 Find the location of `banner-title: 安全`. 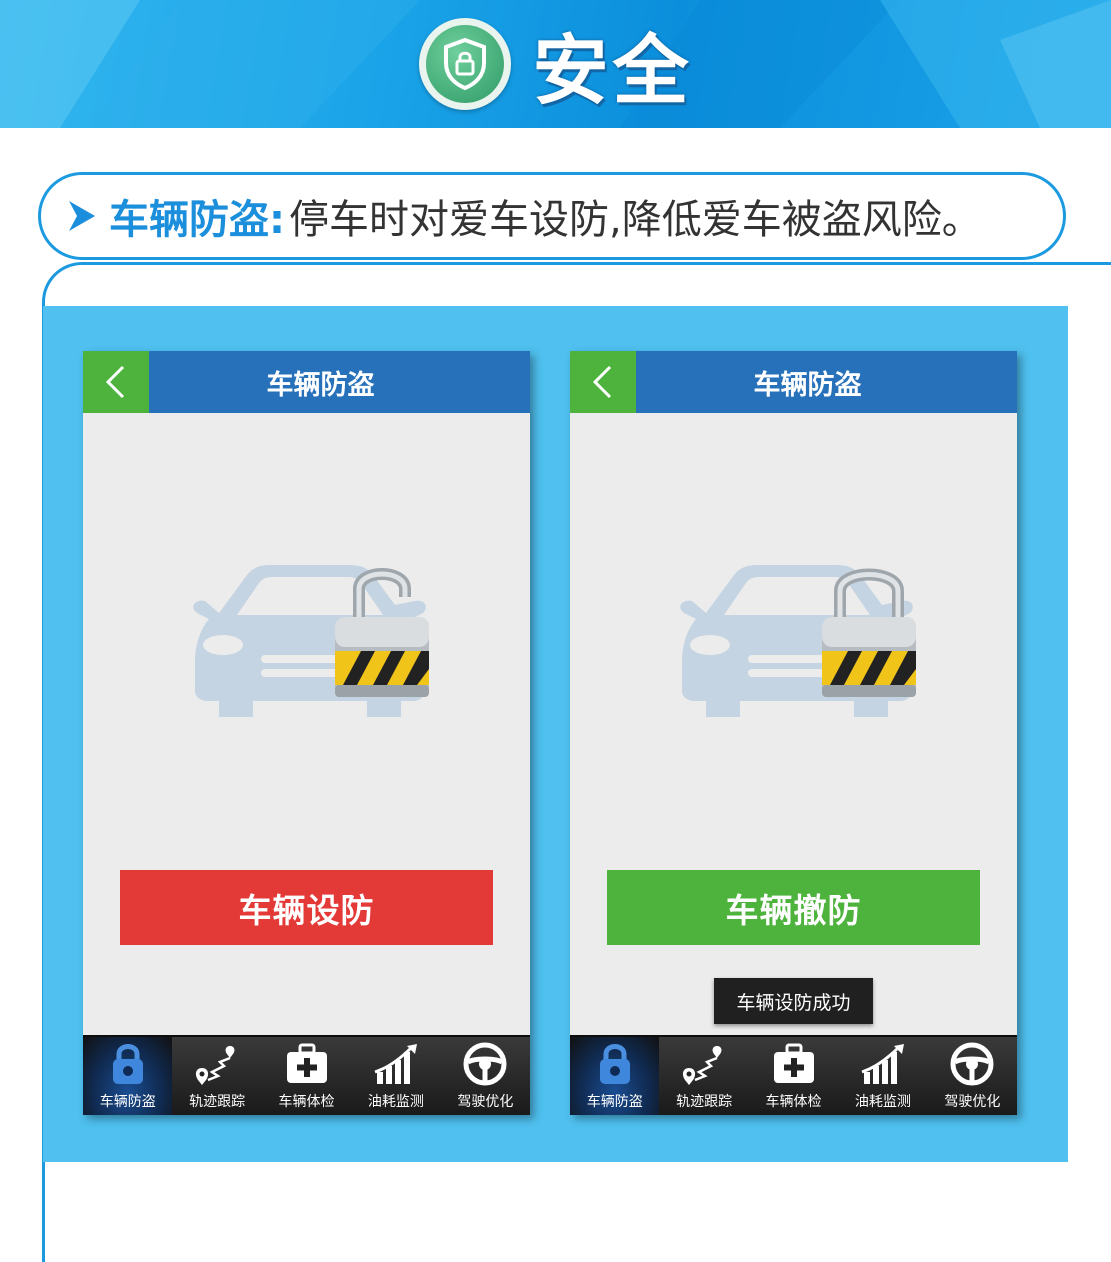

banner-title: 安全 is located at coordinates (612, 70).